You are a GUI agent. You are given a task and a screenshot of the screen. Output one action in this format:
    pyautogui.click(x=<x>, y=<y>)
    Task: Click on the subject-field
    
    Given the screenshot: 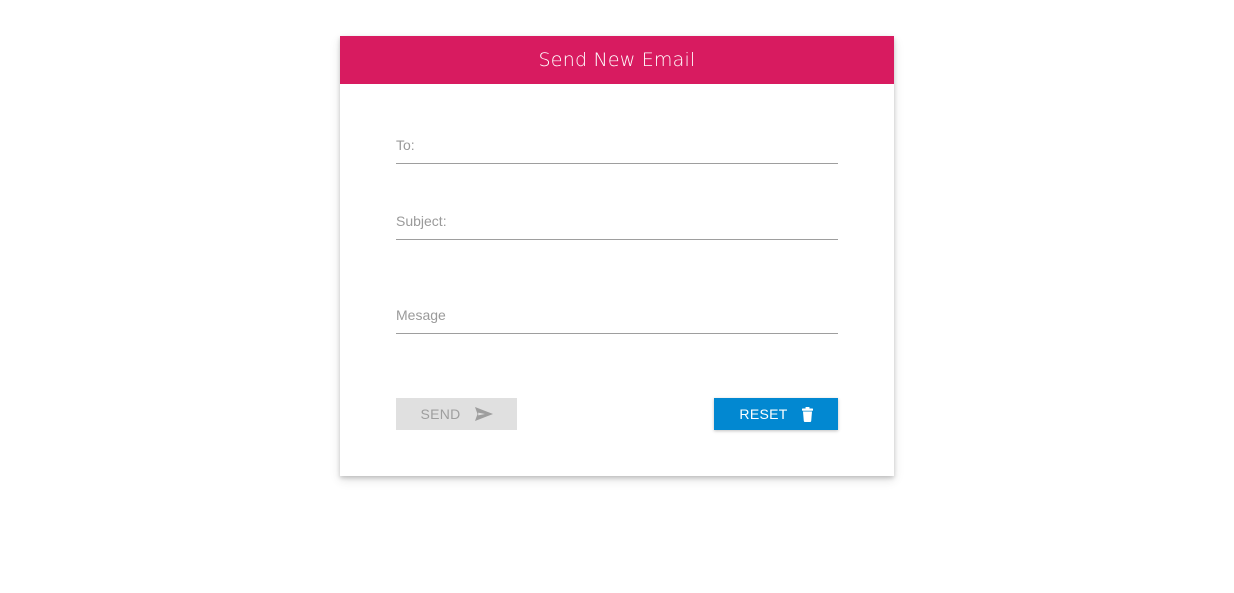 What is the action you would take?
    pyautogui.click(x=617, y=226)
    